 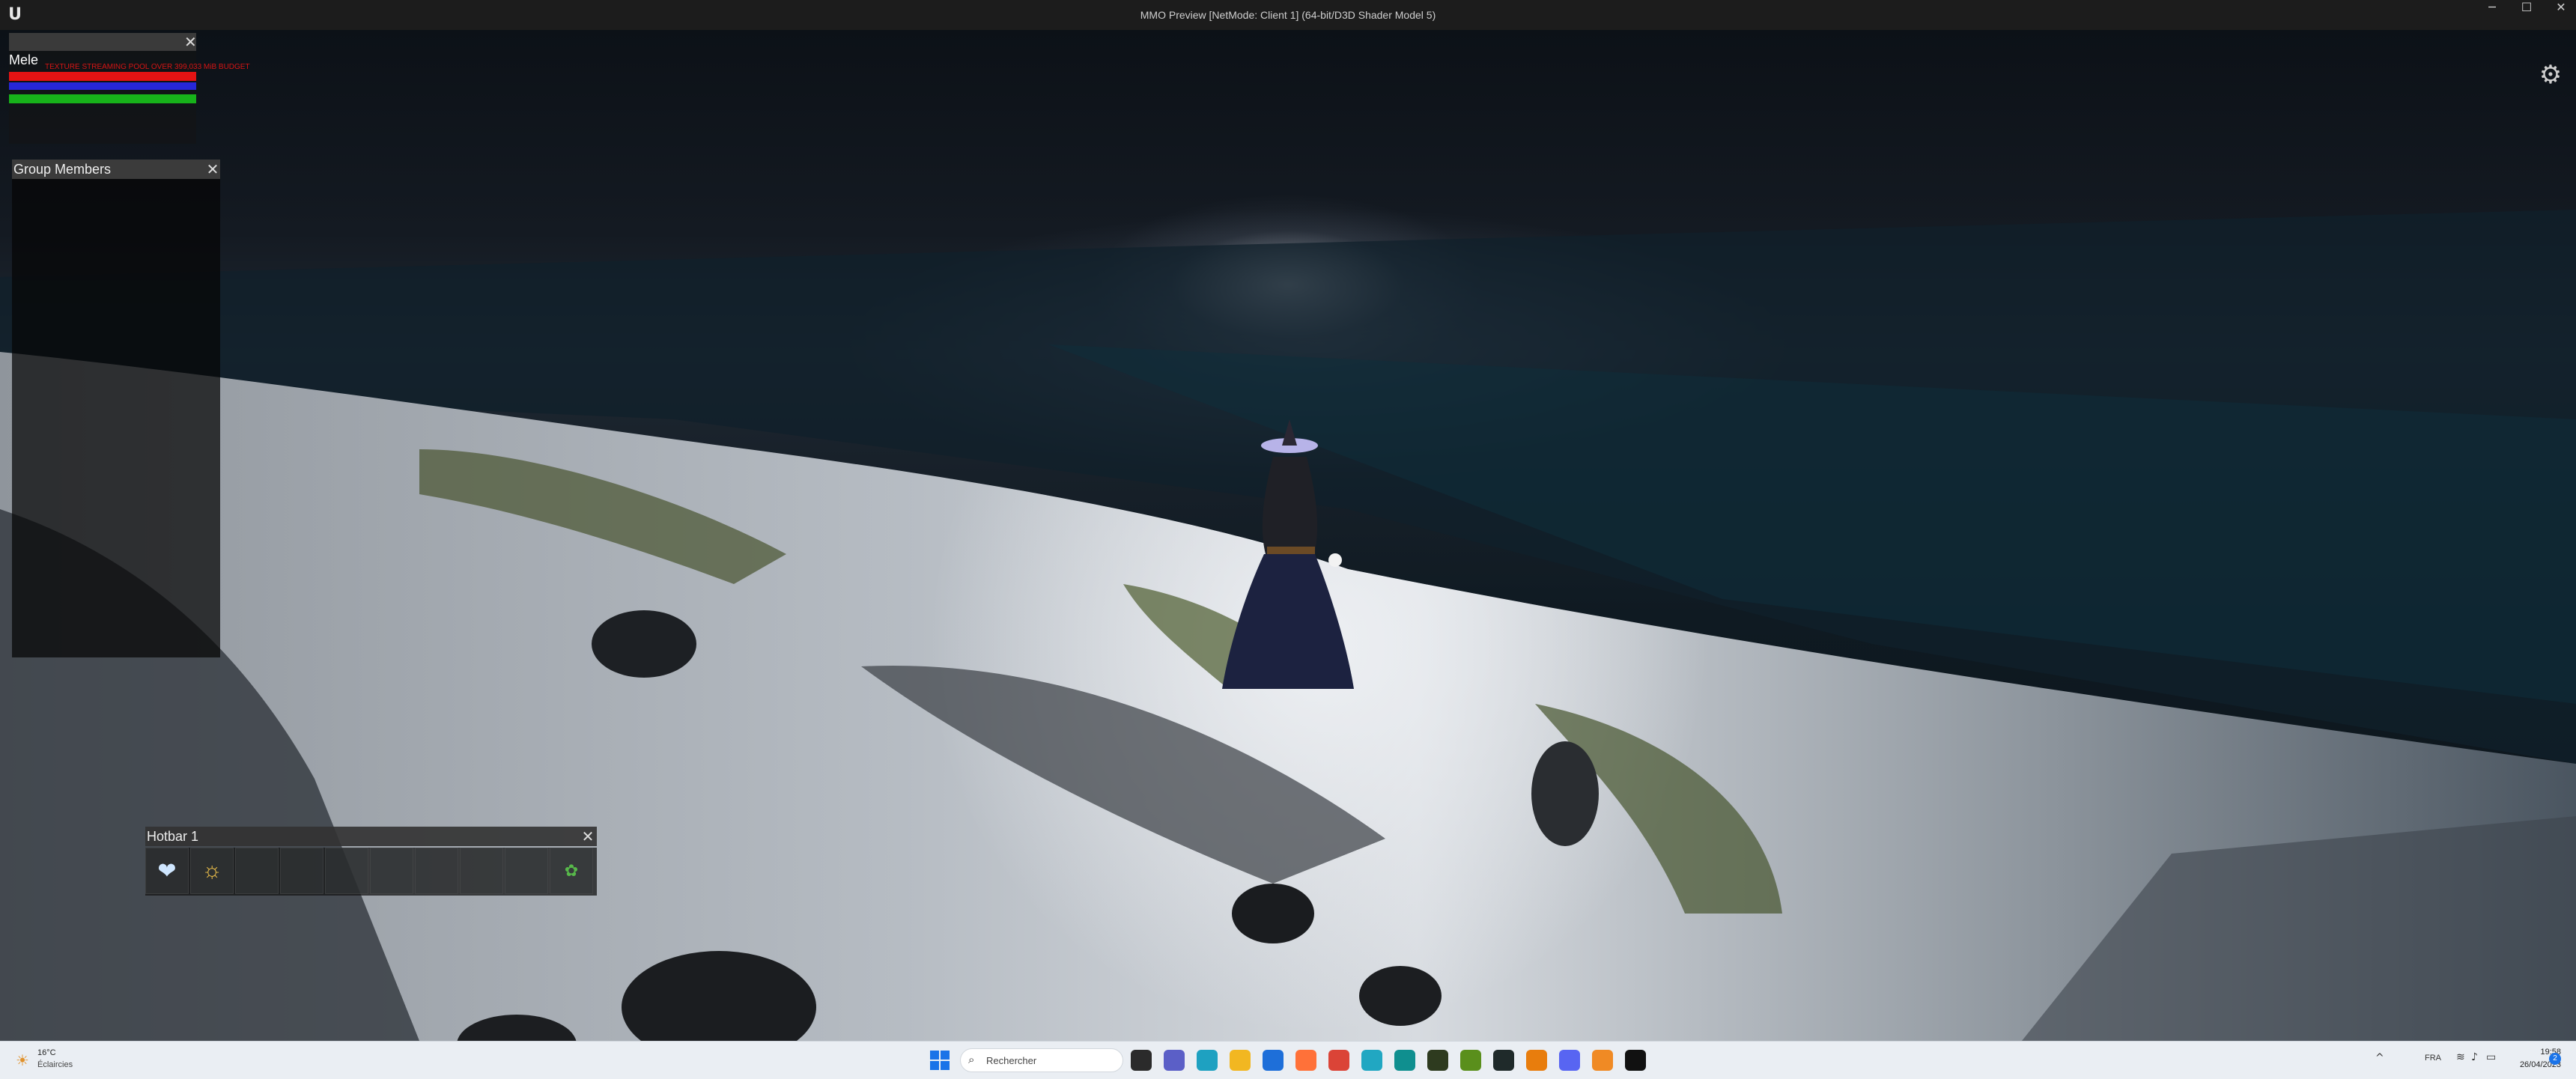 What do you see at coordinates (2379, 1058) in the screenshot?
I see `chevron-up-icon: ^` at bounding box center [2379, 1058].